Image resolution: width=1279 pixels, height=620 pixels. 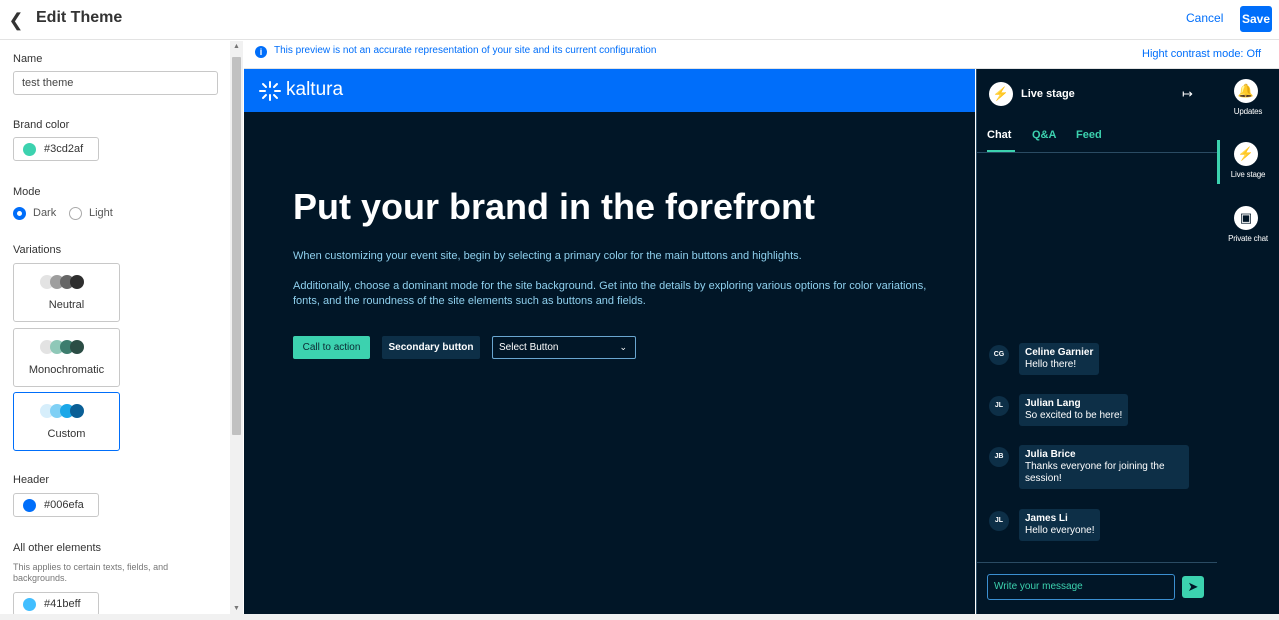 I want to click on avatar: CG, so click(x=999, y=355).